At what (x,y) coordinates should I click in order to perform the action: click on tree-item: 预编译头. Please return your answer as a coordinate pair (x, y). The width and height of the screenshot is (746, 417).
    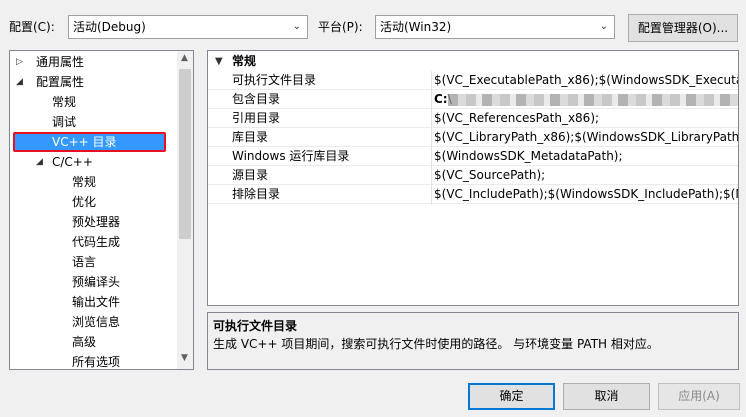
    Looking at the image, I should click on (96, 282).